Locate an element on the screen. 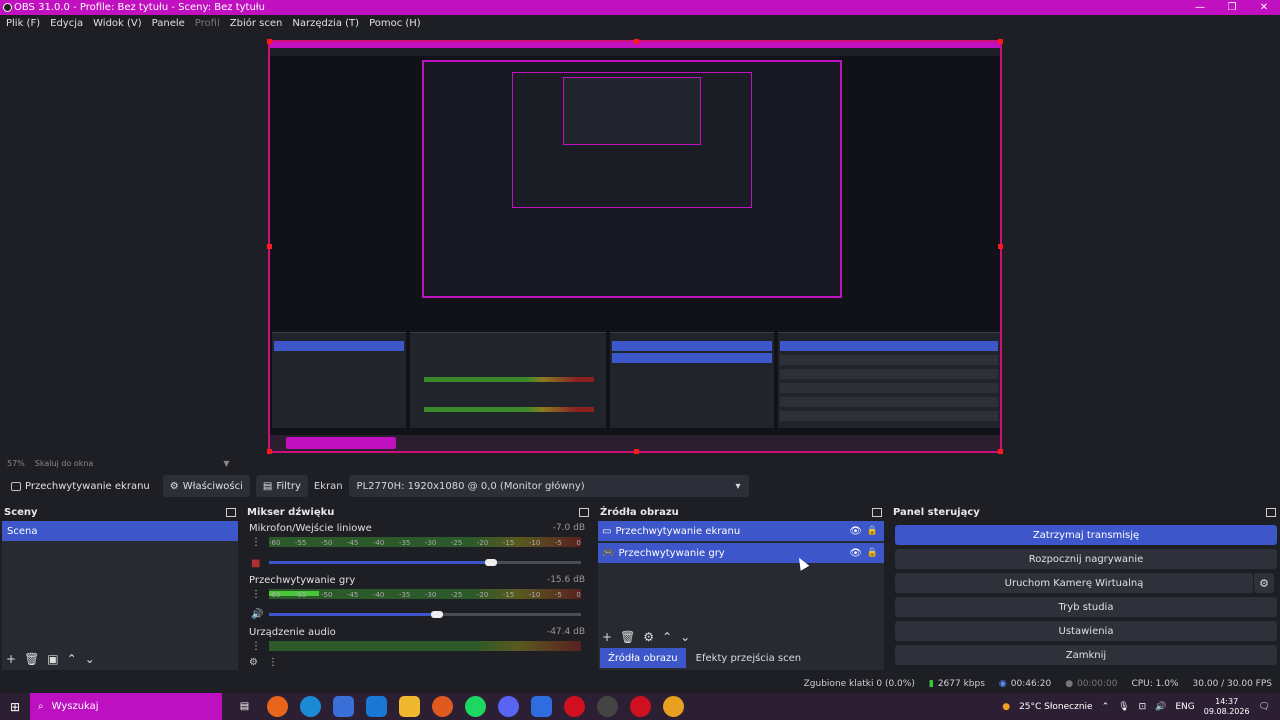  firefox-icon is located at coordinates (277, 706).